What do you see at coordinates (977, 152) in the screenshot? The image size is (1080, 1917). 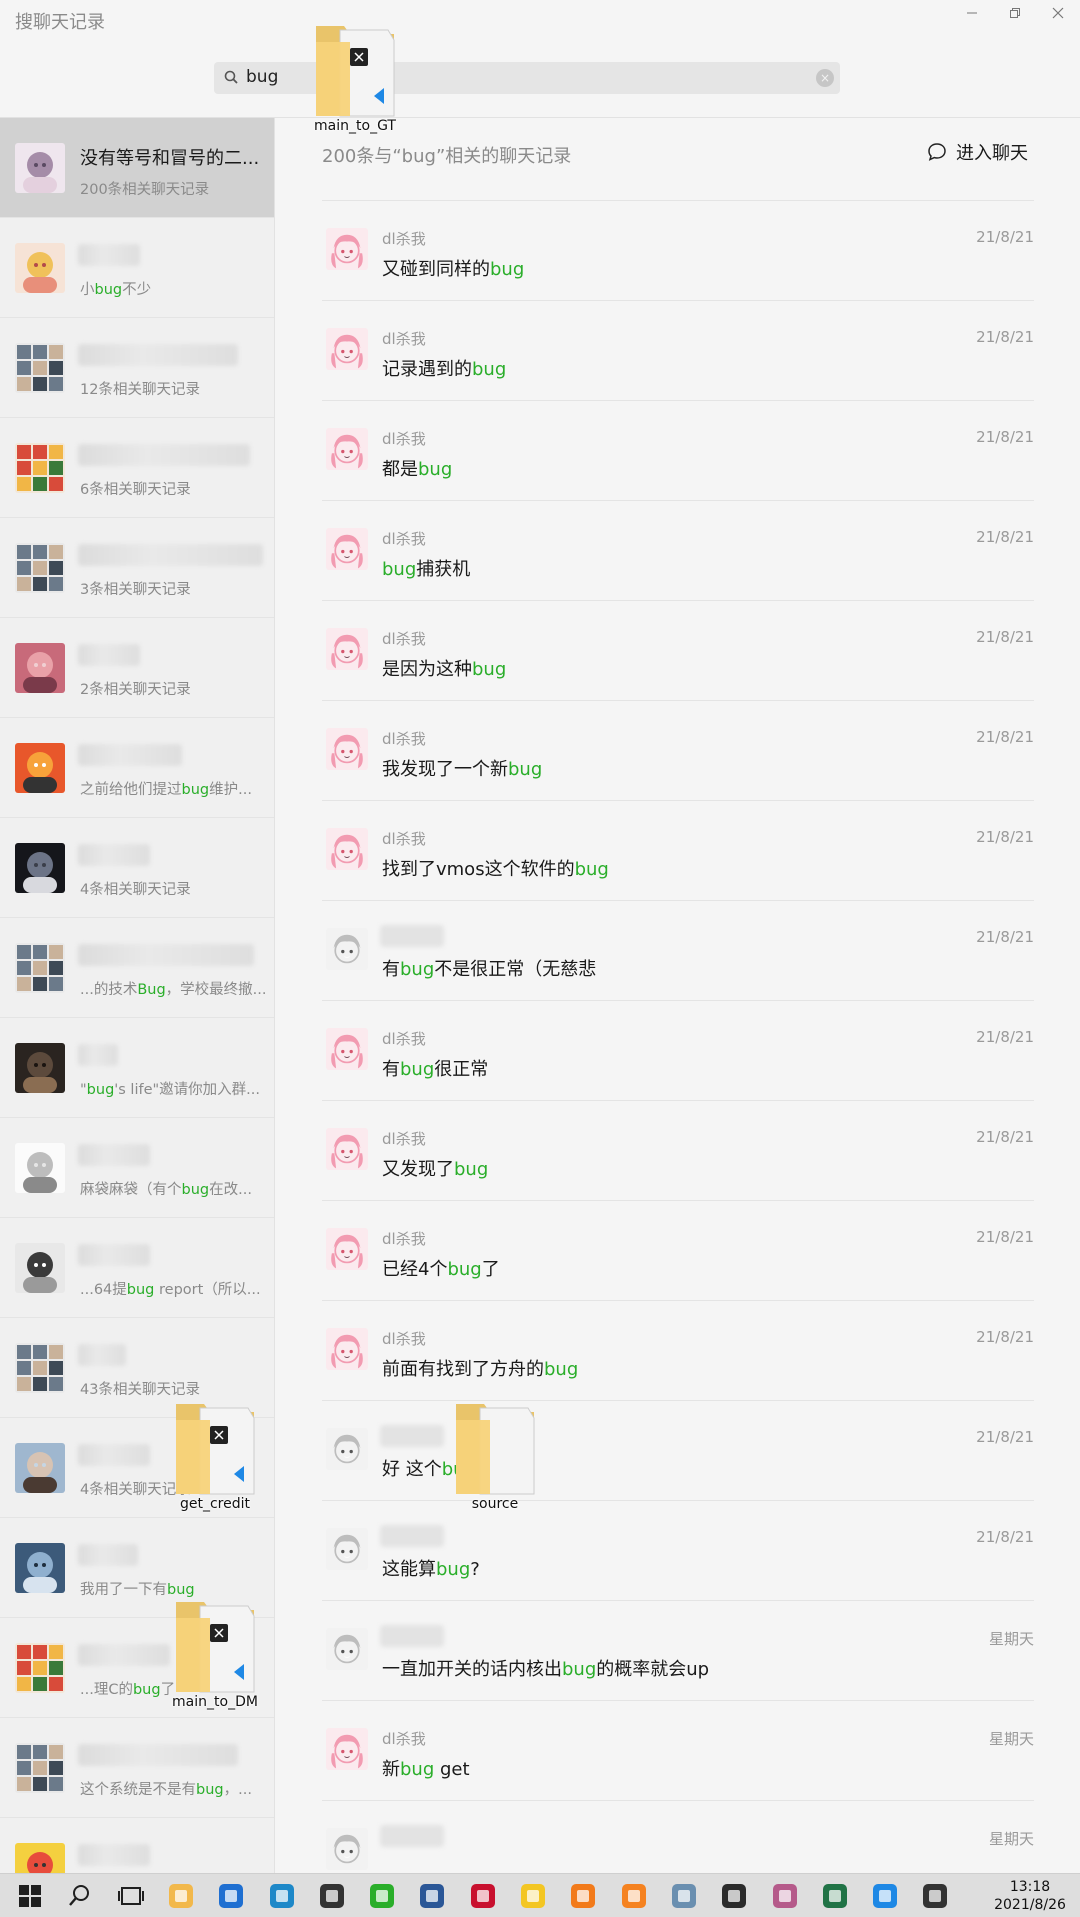 I see `enter-chat-button: 进入聊天` at bounding box center [977, 152].